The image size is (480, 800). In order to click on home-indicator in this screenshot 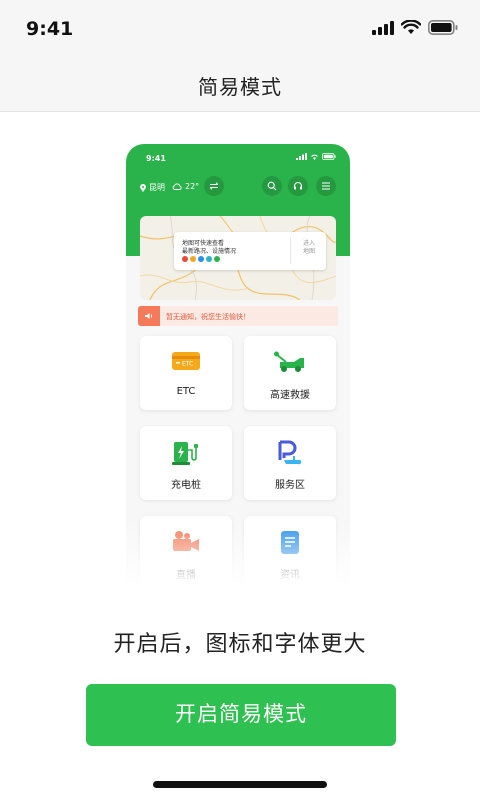, I will do `click(240, 784)`.